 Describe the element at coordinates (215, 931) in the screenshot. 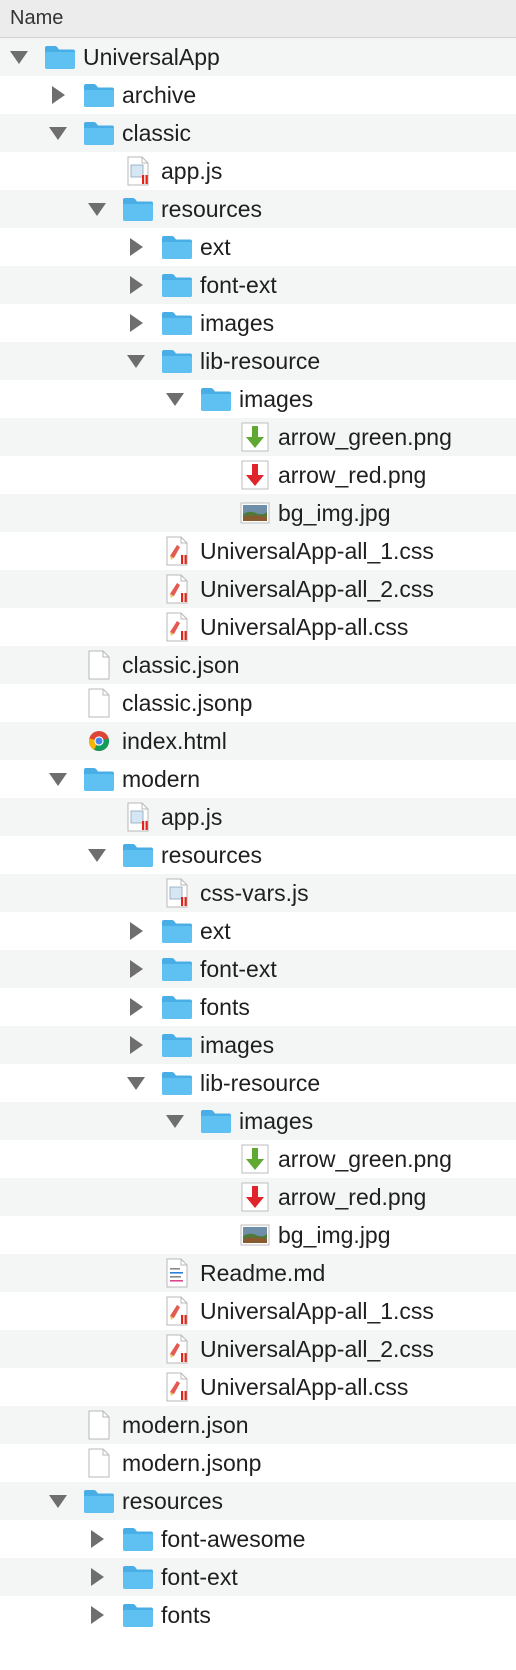

I see `item-label: ext` at that location.